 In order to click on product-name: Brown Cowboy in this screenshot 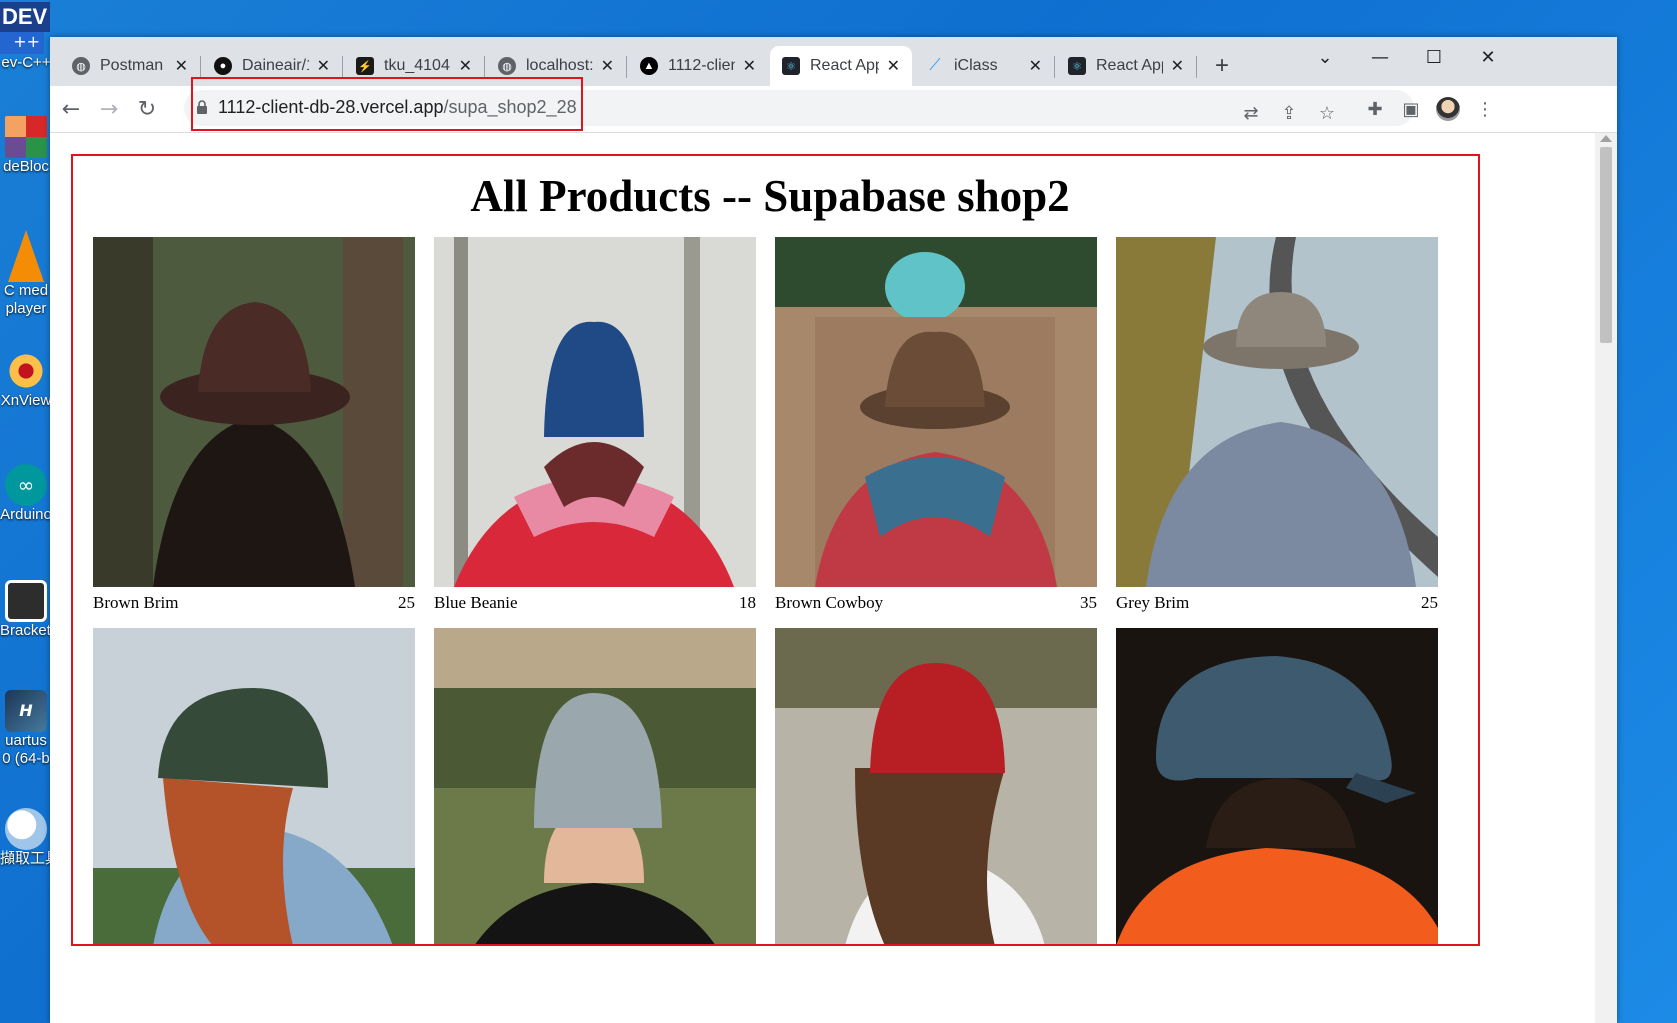, I will do `click(829, 602)`.